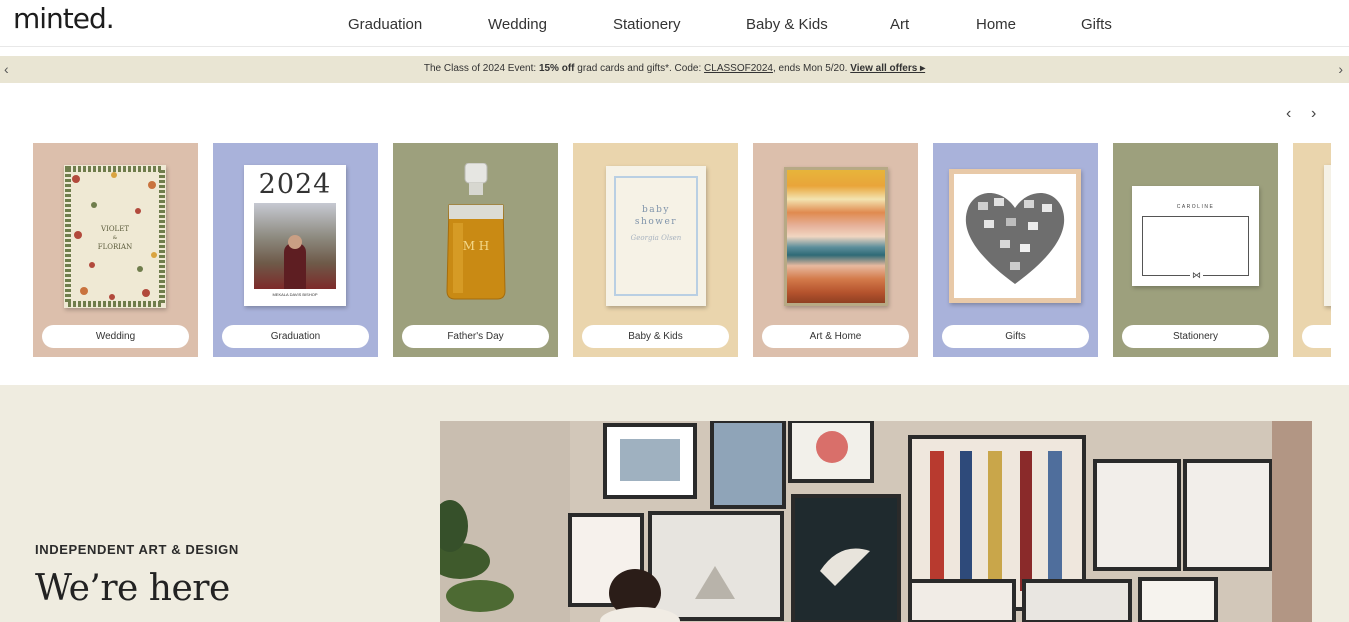 This screenshot has height=622, width=1349. Describe the element at coordinates (385, 24) in the screenshot. I see `nav-graduation: Graduation` at that location.